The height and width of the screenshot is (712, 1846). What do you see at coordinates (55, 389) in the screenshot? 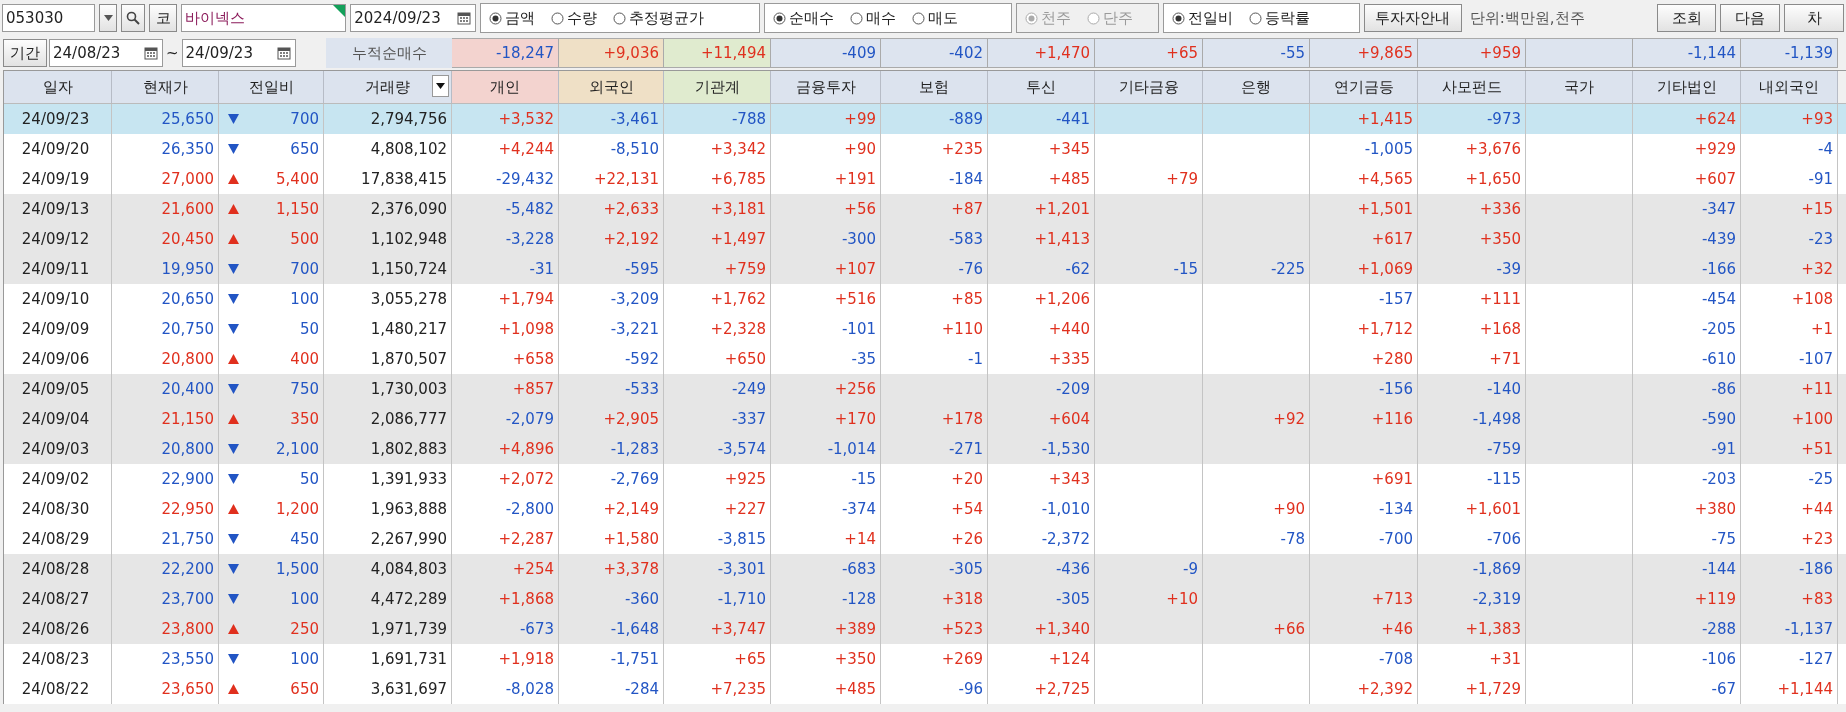
I see `table-cell: 24/09/05` at bounding box center [55, 389].